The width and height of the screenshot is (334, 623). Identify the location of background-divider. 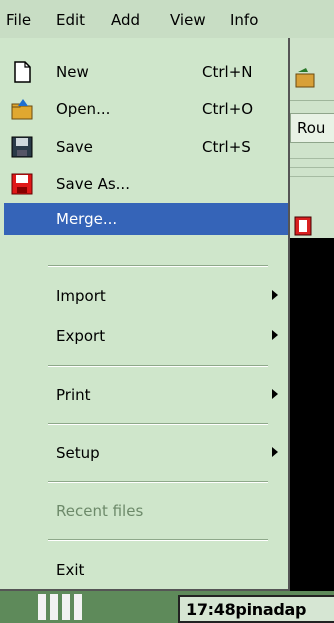
(312, 170).